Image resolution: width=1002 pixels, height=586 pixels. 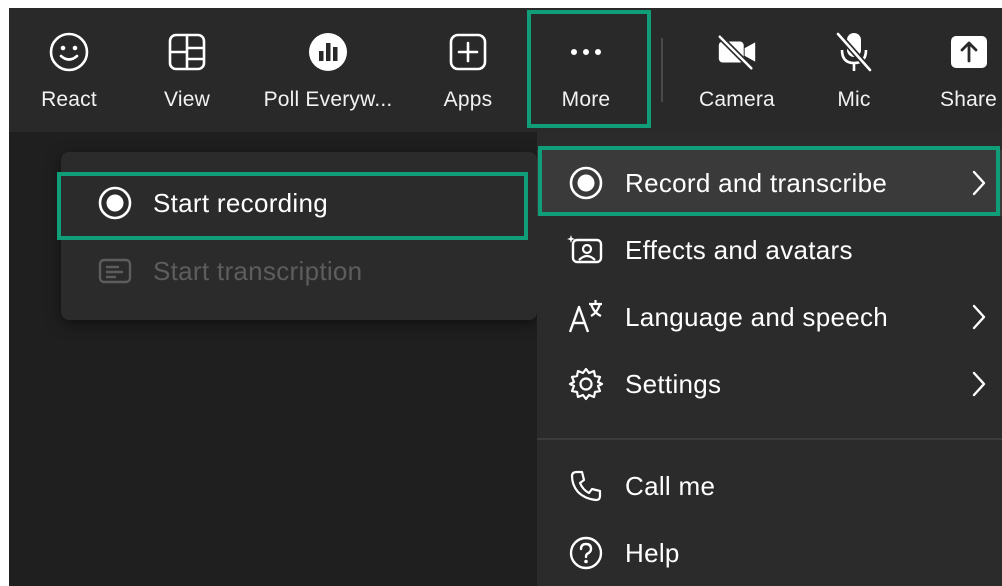 I want to click on language-and-speech-label: Language and speech, so click(x=757, y=316).